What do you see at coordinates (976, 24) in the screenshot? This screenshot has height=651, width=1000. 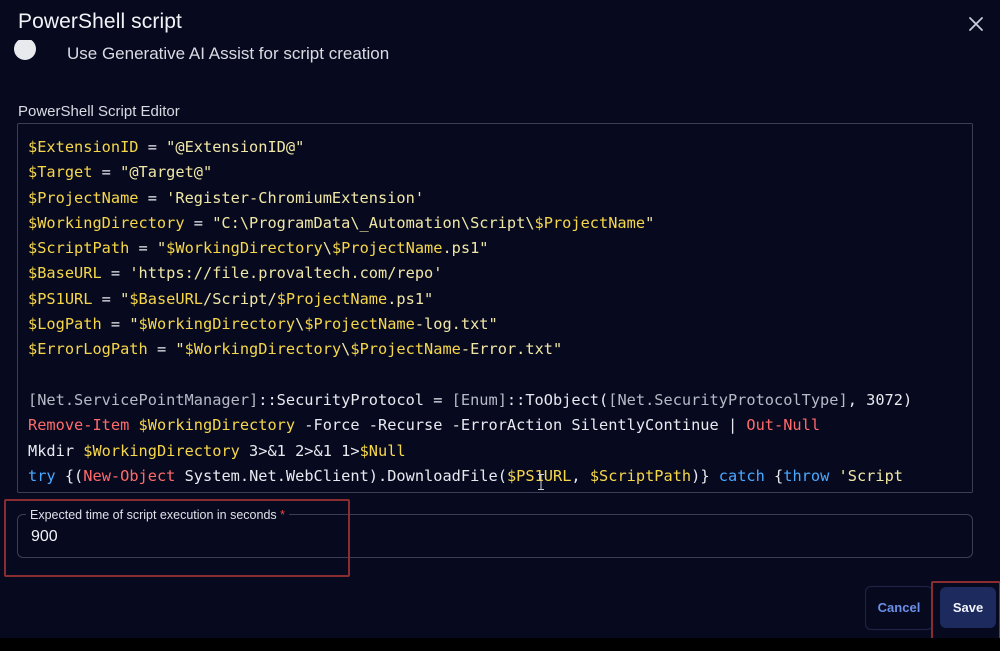 I see `close-icon` at bounding box center [976, 24].